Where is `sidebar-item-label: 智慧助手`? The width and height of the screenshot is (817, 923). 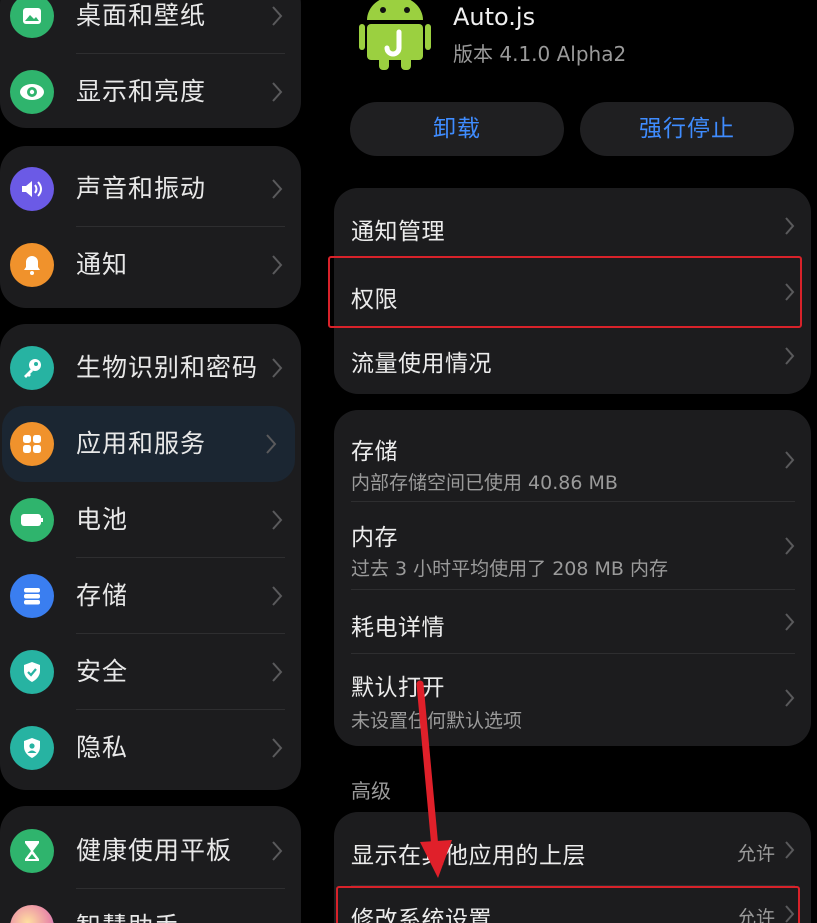
sidebar-item-label: 智慧助手 is located at coordinates (128, 906).